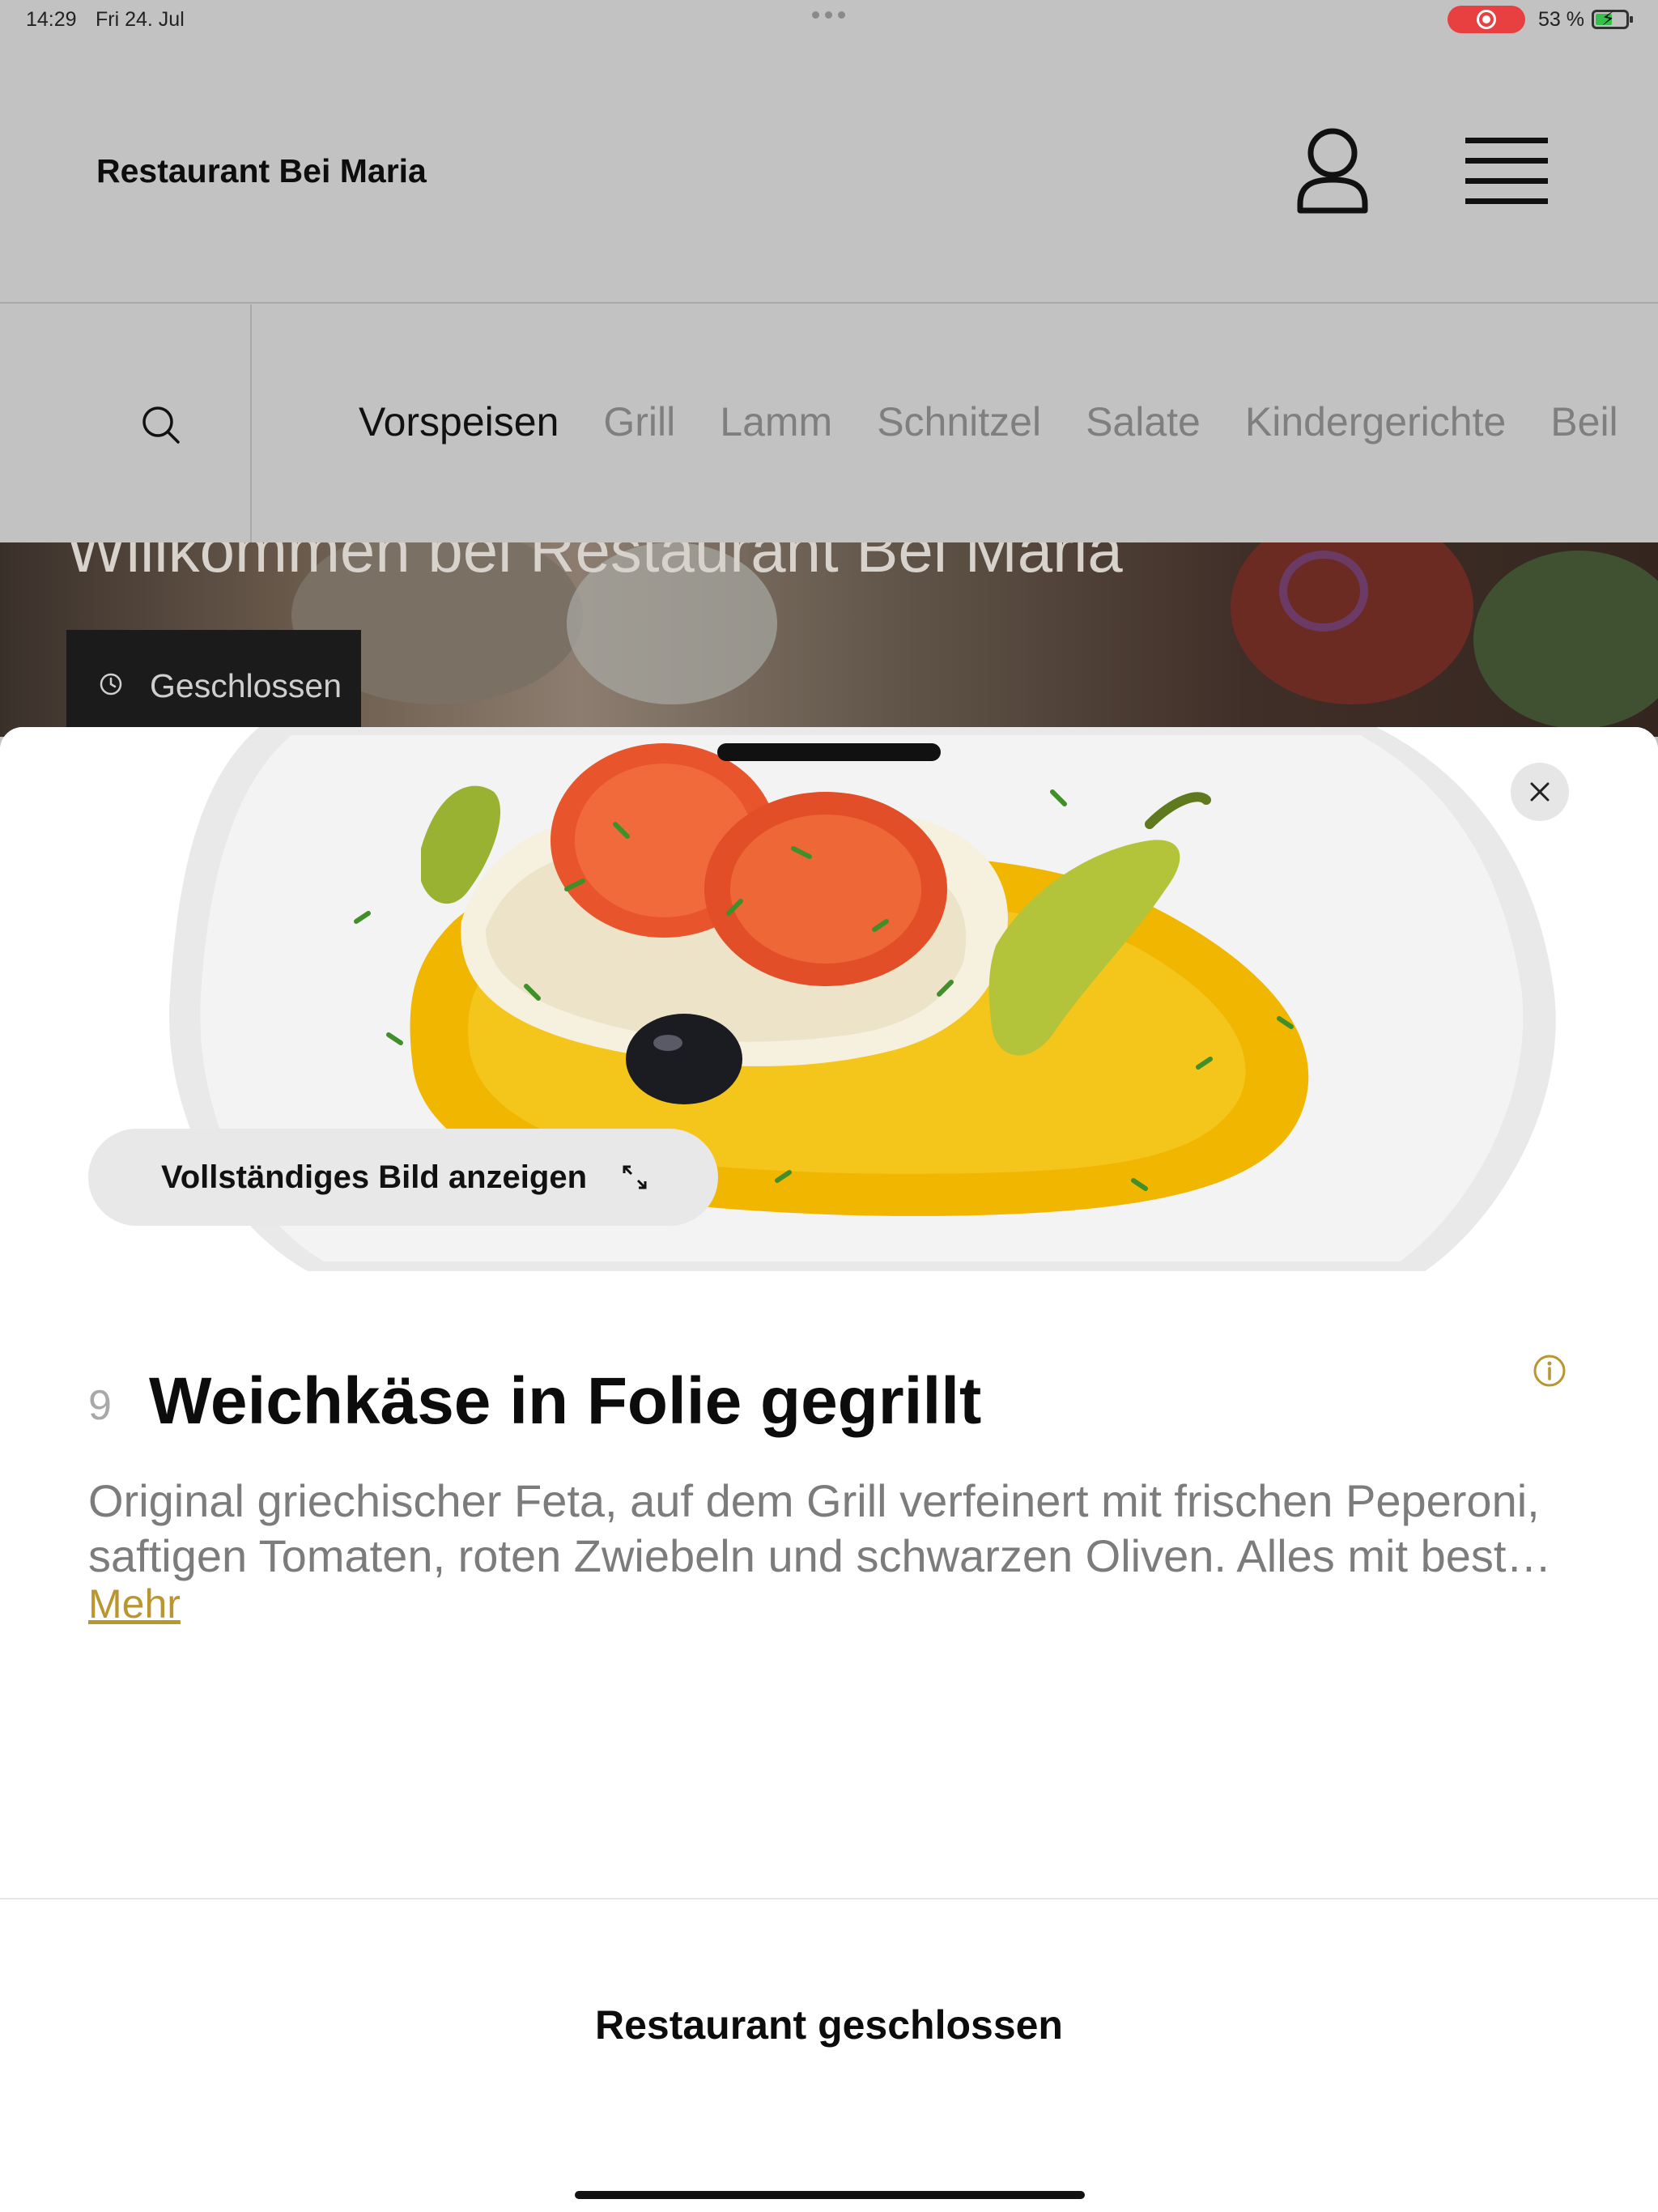 The image size is (1658, 2212). What do you see at coordinates (565, 1401) in the screenshot?
I see `item-title: Weichkäse in Folie gegrillt` at bounding box center [565, 1401].